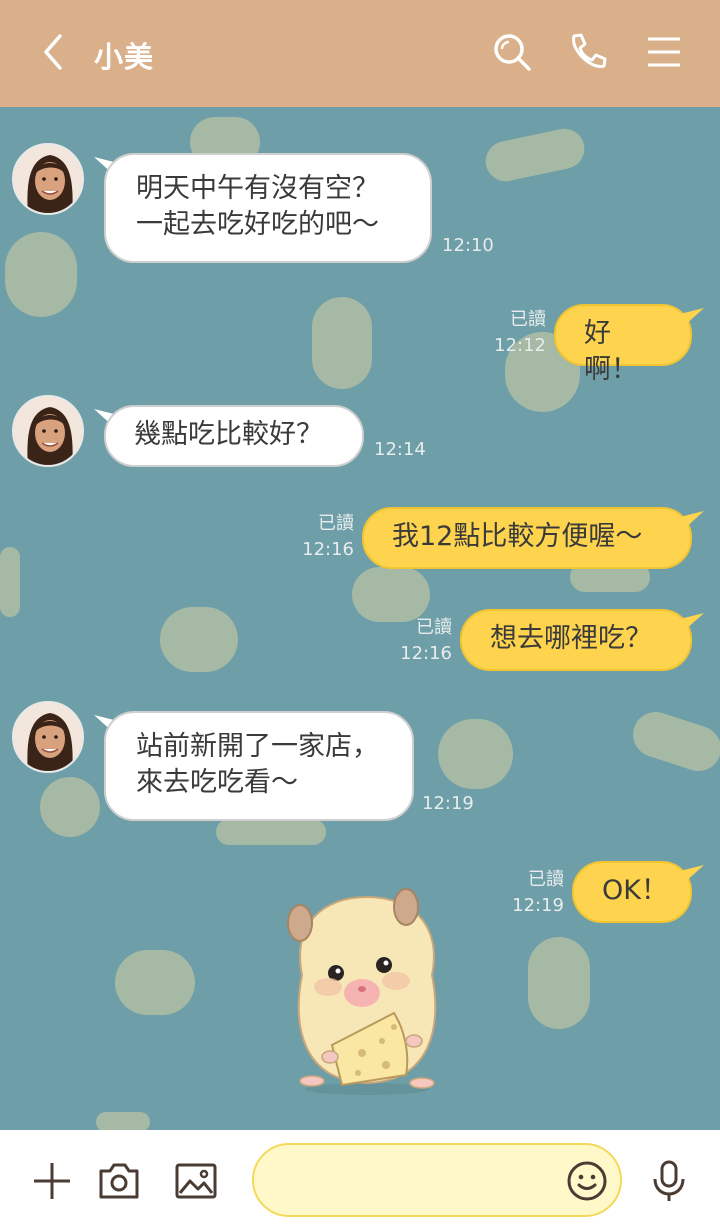 The height and width of the screenshot is (1232, 720). Describe the element at coordinates (257, 188) in the screenshot. I see `message-text: 明天中午有沒有空？` at that location.